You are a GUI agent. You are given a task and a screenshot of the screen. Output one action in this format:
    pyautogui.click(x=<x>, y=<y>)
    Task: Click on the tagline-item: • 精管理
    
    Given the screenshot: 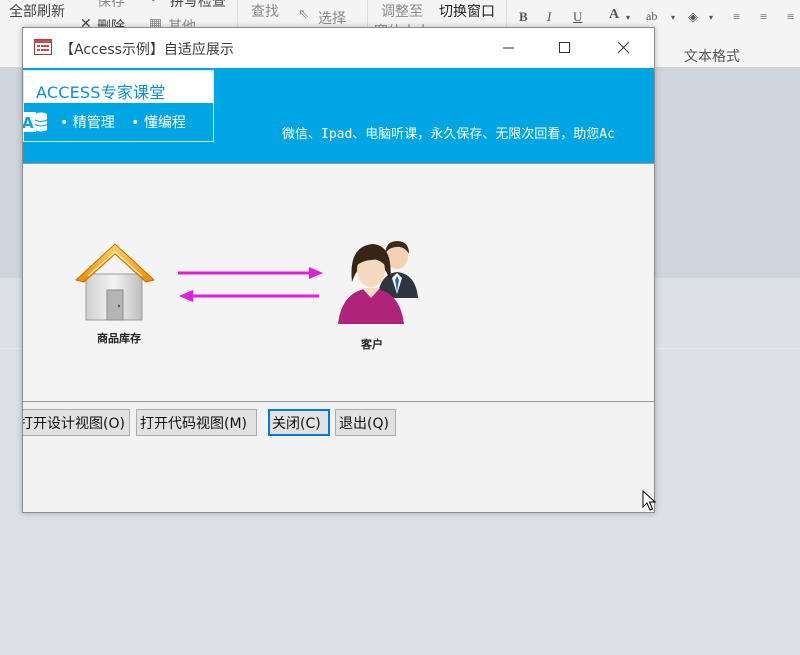 What is the action you would take?
    pyautogui.click(x=87, y=123)
    